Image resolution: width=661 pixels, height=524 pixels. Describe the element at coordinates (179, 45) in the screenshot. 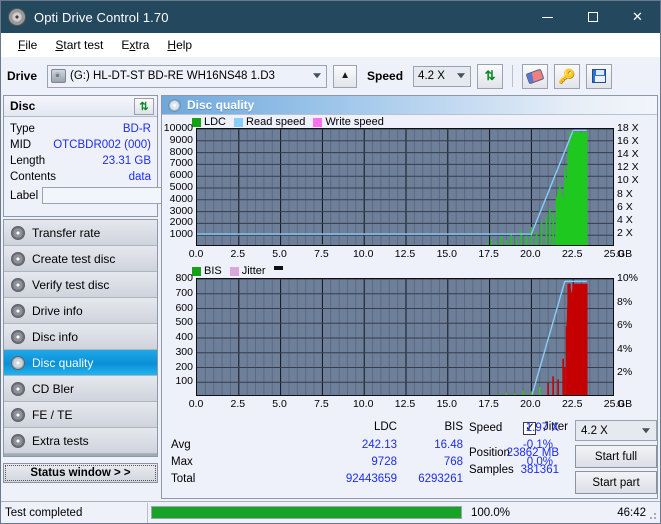

I see `menu-help: Help` at that location.